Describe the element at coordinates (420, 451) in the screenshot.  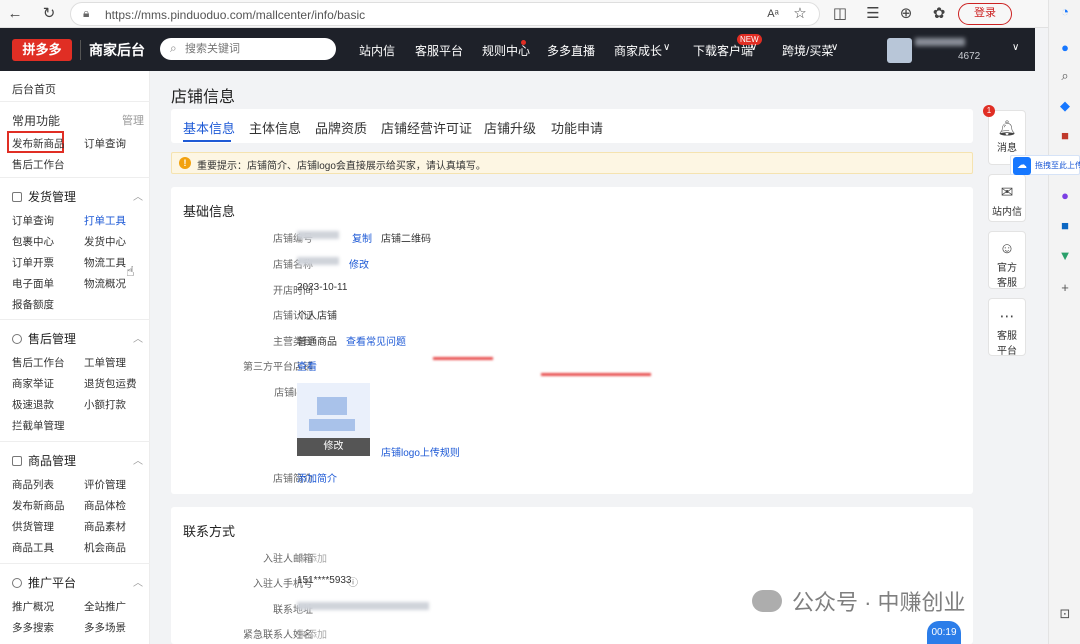
I see `logo-rules-link: 店铺logo上传规则` at that location.